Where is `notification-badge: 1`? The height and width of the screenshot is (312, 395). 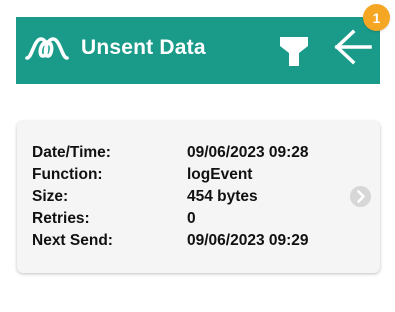 notification-badge: 1 is located at coordinates (376, 17).